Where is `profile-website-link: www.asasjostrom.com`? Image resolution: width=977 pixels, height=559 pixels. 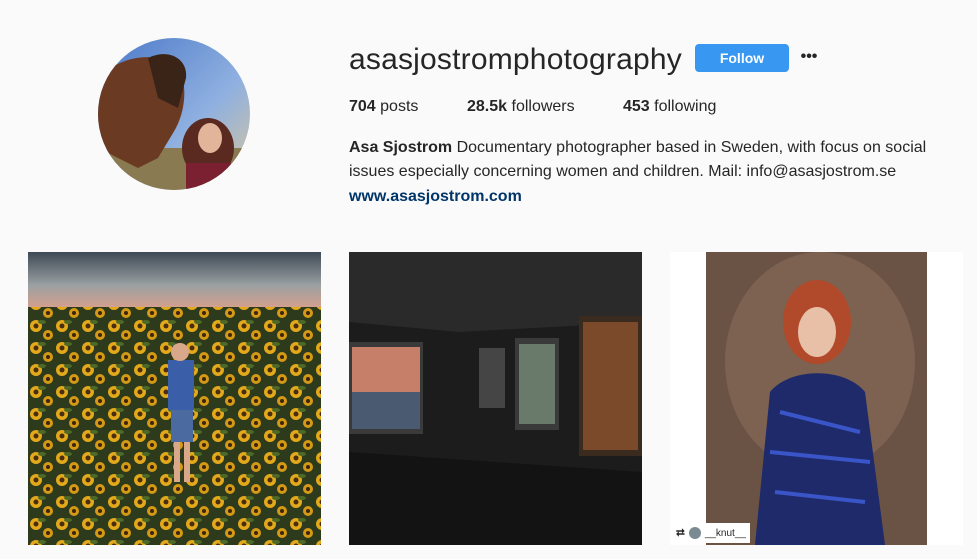
profile-website-link: www.asasjostrom.com is located at coordinates (435, 197).